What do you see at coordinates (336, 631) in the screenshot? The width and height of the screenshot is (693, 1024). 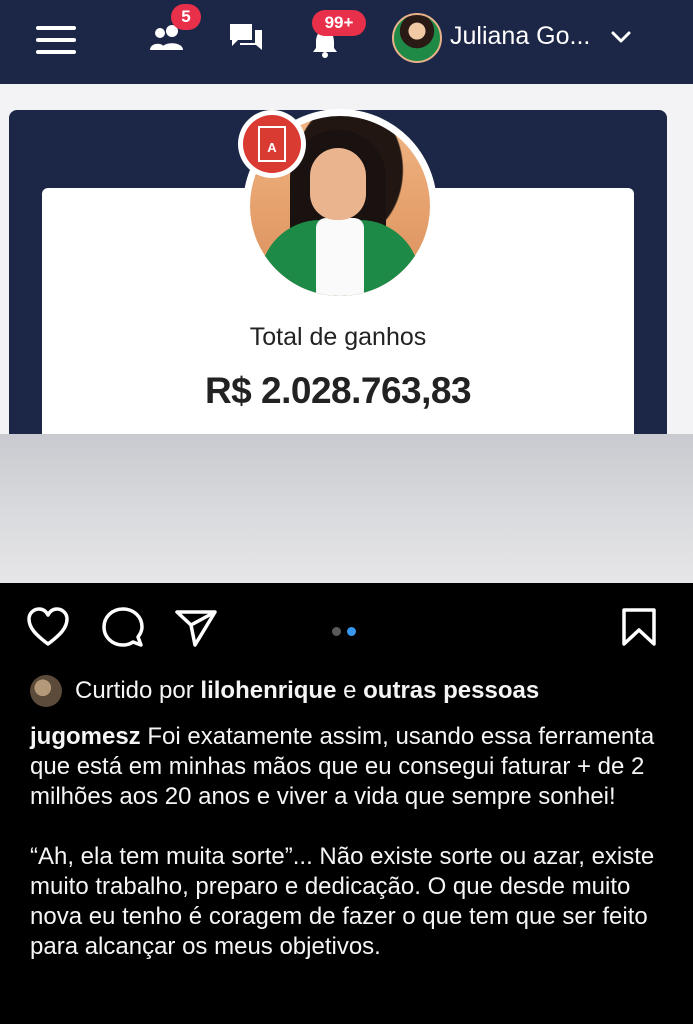 I see `carousel-dot` at bounding box center [336, 631].